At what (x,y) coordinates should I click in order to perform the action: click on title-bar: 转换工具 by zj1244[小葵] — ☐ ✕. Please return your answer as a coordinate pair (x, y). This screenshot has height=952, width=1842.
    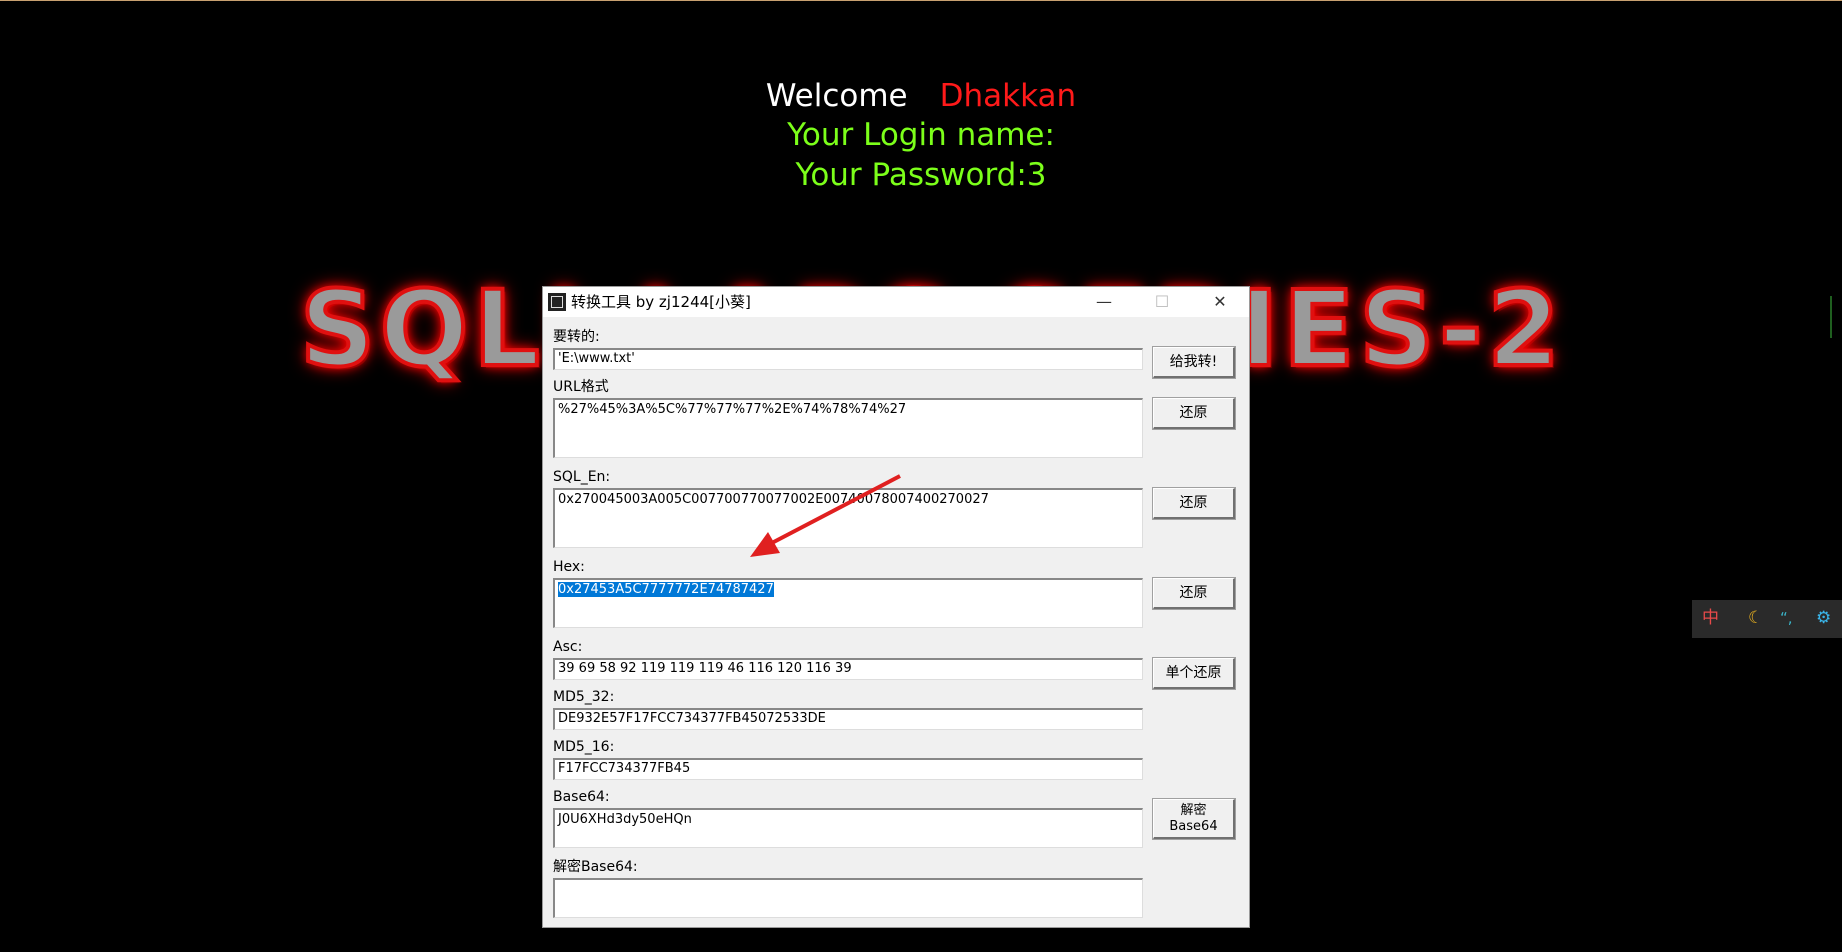
    Looking at the image, I should click on (896, 302).